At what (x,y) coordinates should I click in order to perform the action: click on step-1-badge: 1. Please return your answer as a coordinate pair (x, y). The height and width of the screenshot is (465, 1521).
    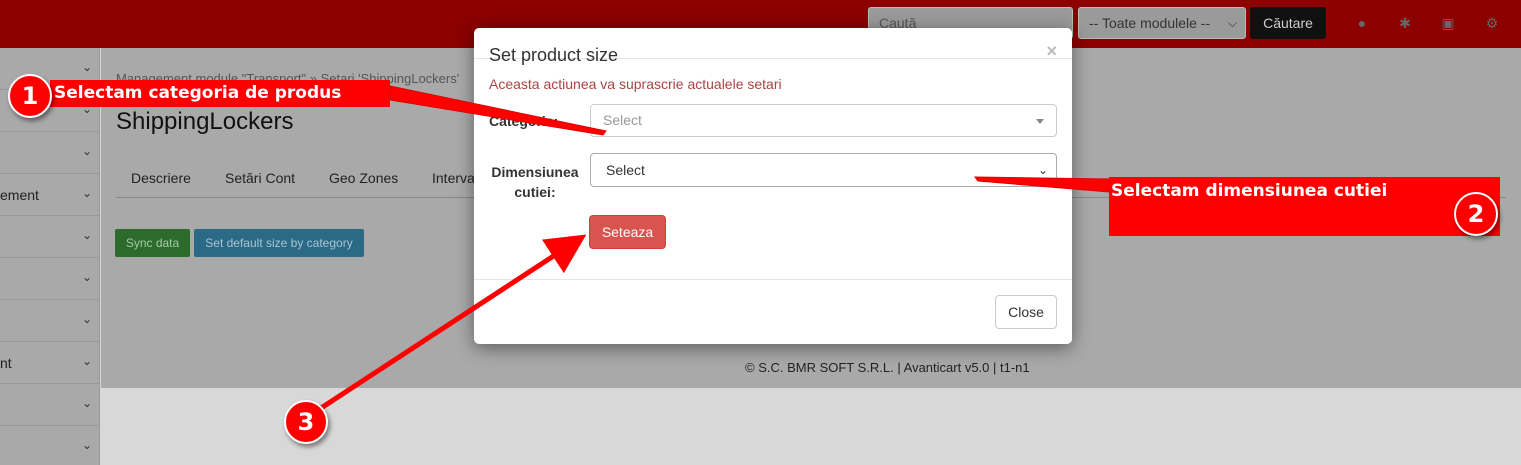
    Looking at the image, I should click on (30, 96).